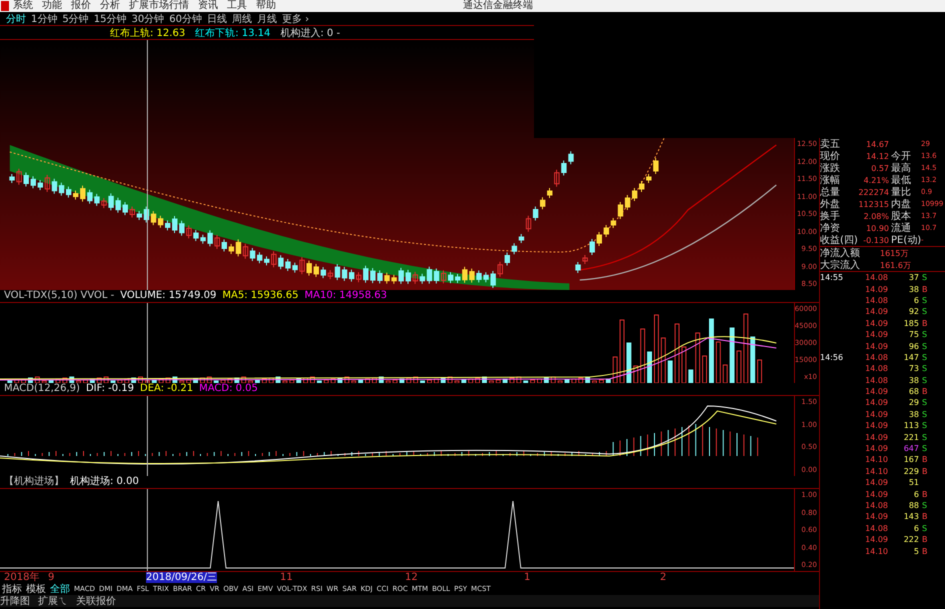 The height and width of the screenshot is (609, 945). I want to click on period-tab: 5分钟, so click(75, 19).